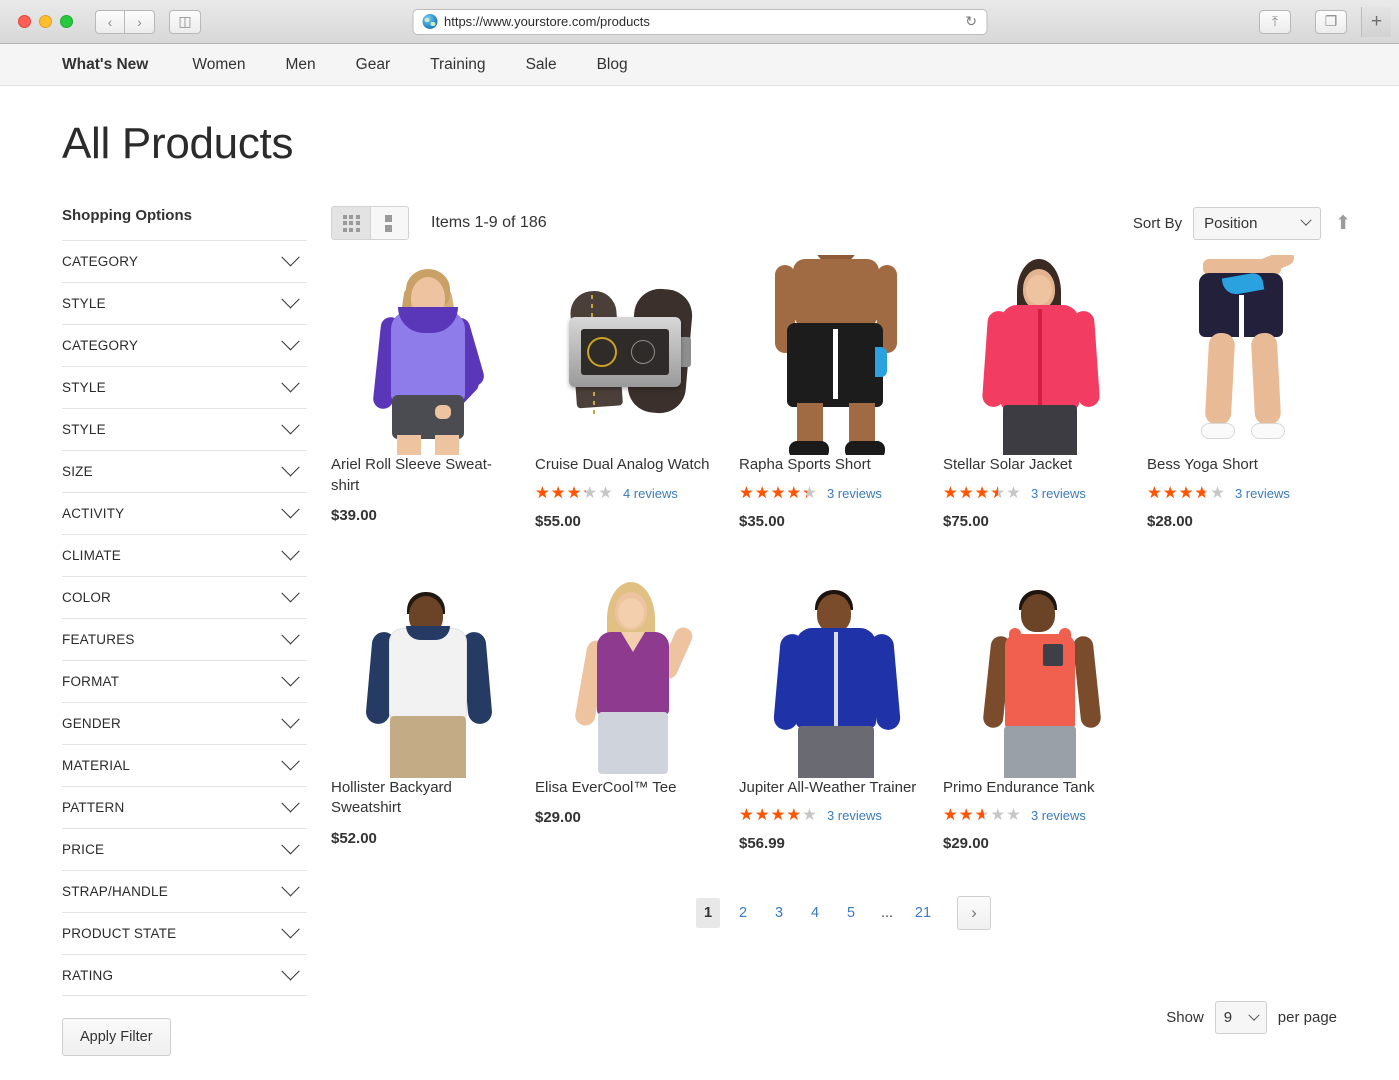 Image resolution: width=1399 pixels, height=1080 pixels. Describe the element at coordinates (974, 913) in the screenshot. I see `next-page-button: ›` at that location.